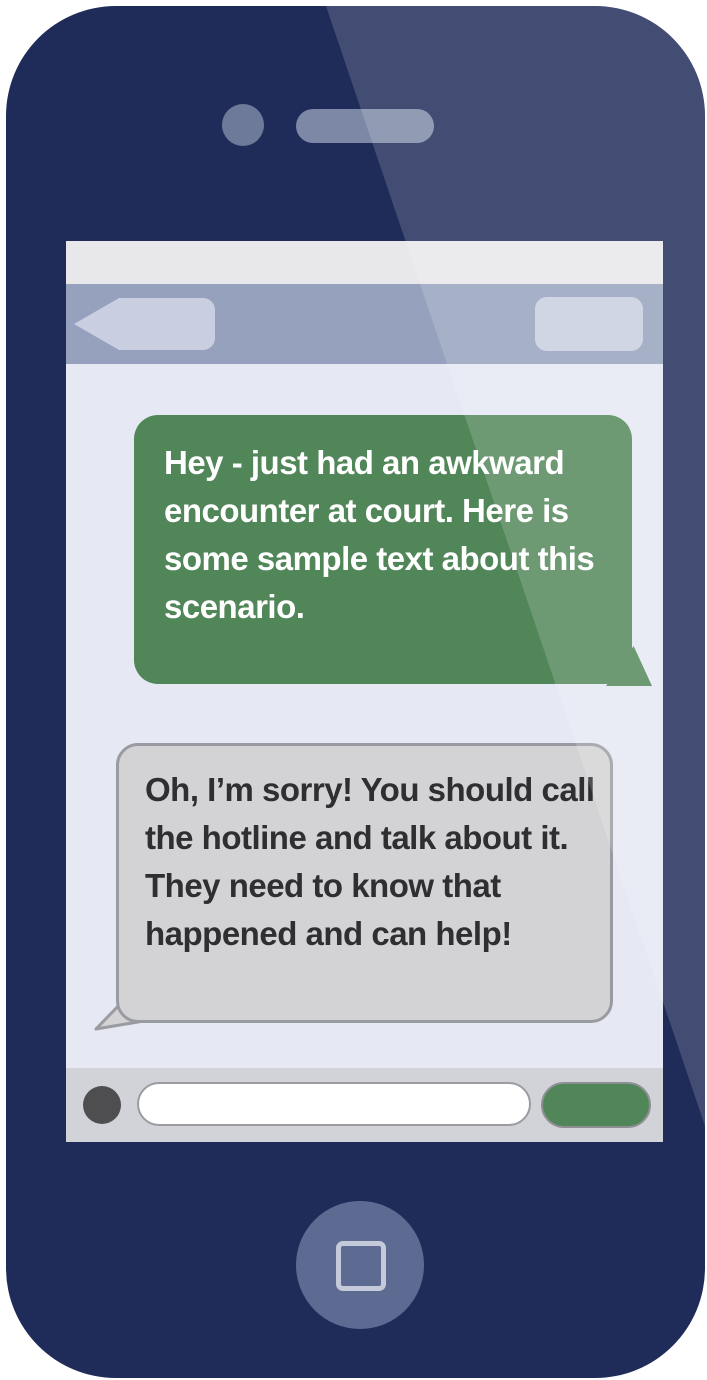 The width and height of the screenshot is (707, 1380). I want to click on navigation-bar, so click(364, 324).